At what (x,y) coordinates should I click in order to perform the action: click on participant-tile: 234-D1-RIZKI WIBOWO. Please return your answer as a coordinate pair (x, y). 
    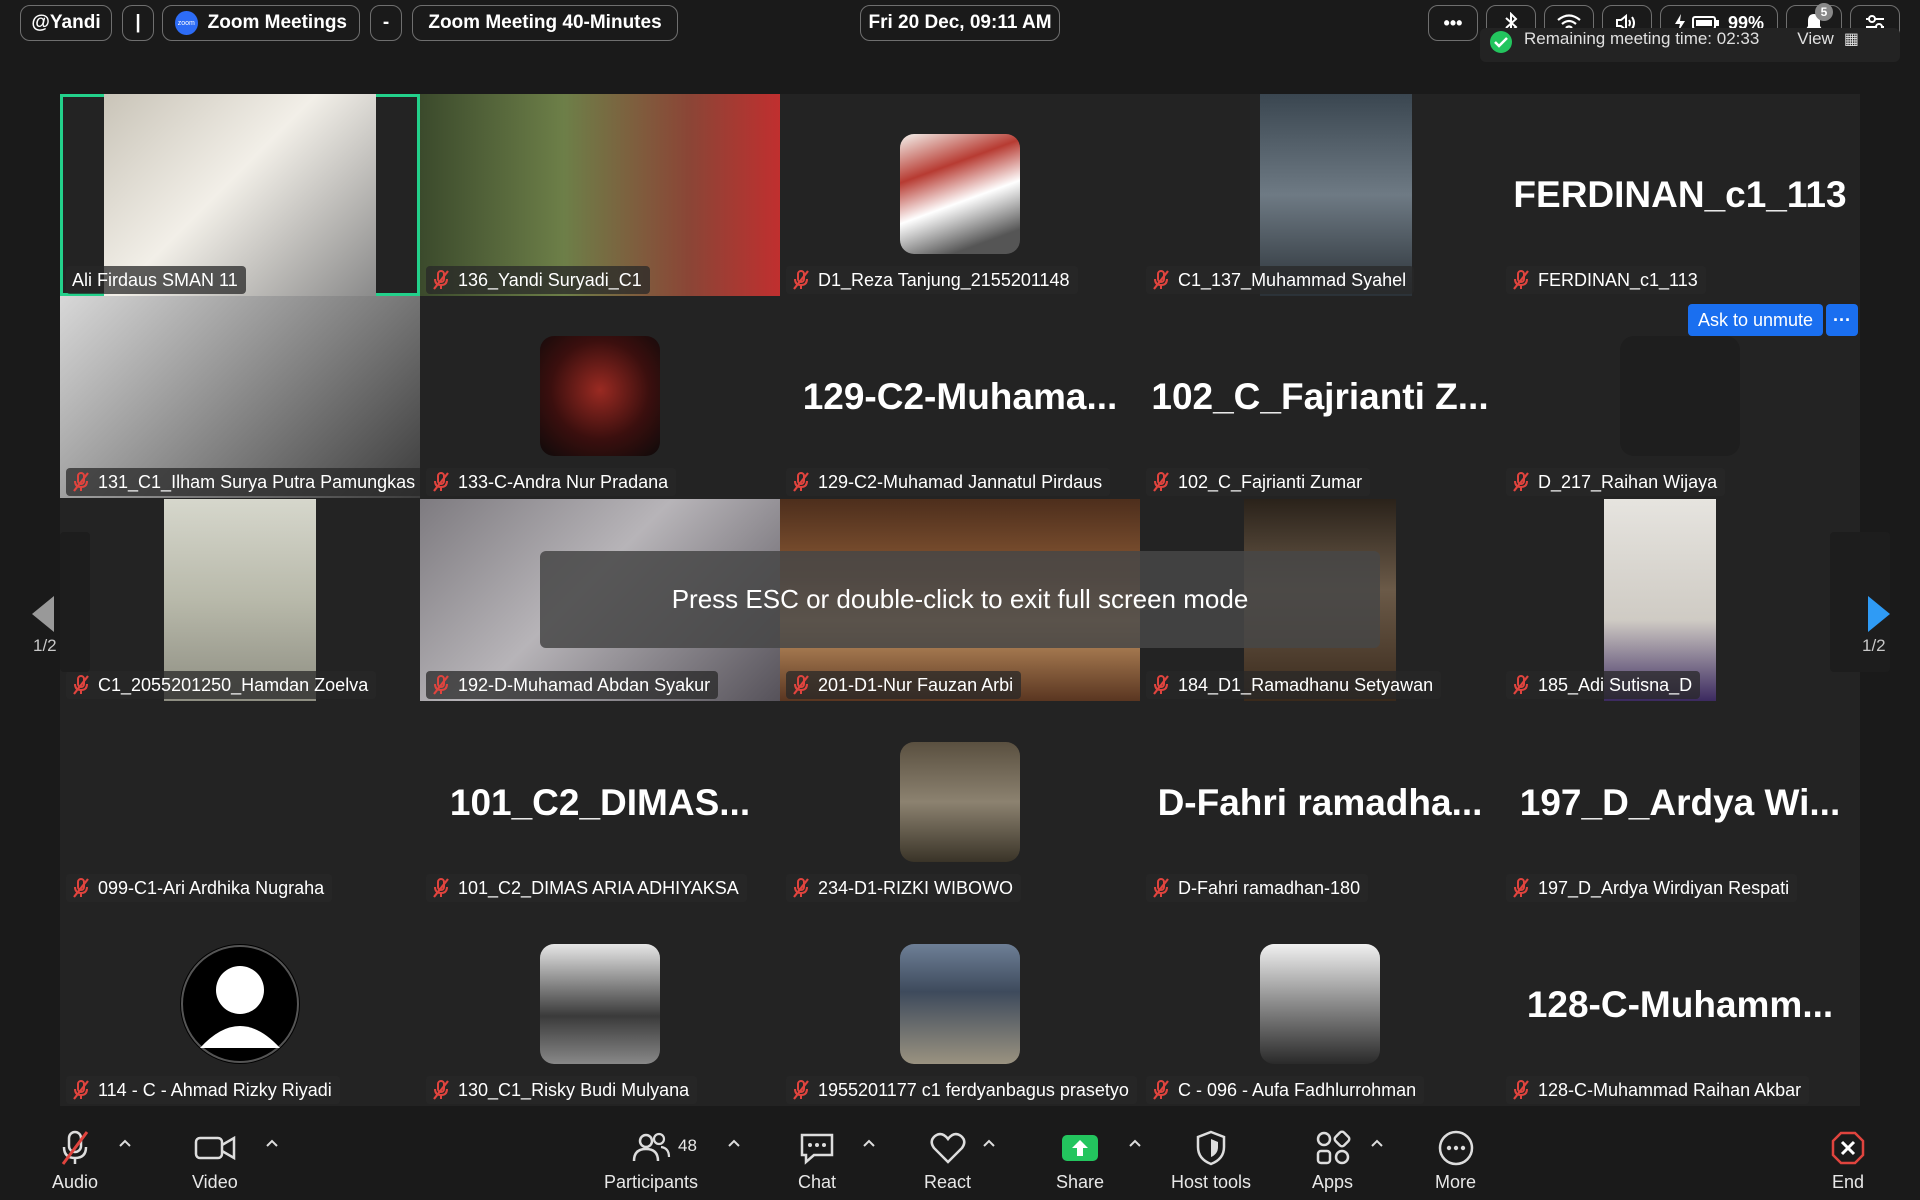
    Looking at the image, I should click on (960, 803).